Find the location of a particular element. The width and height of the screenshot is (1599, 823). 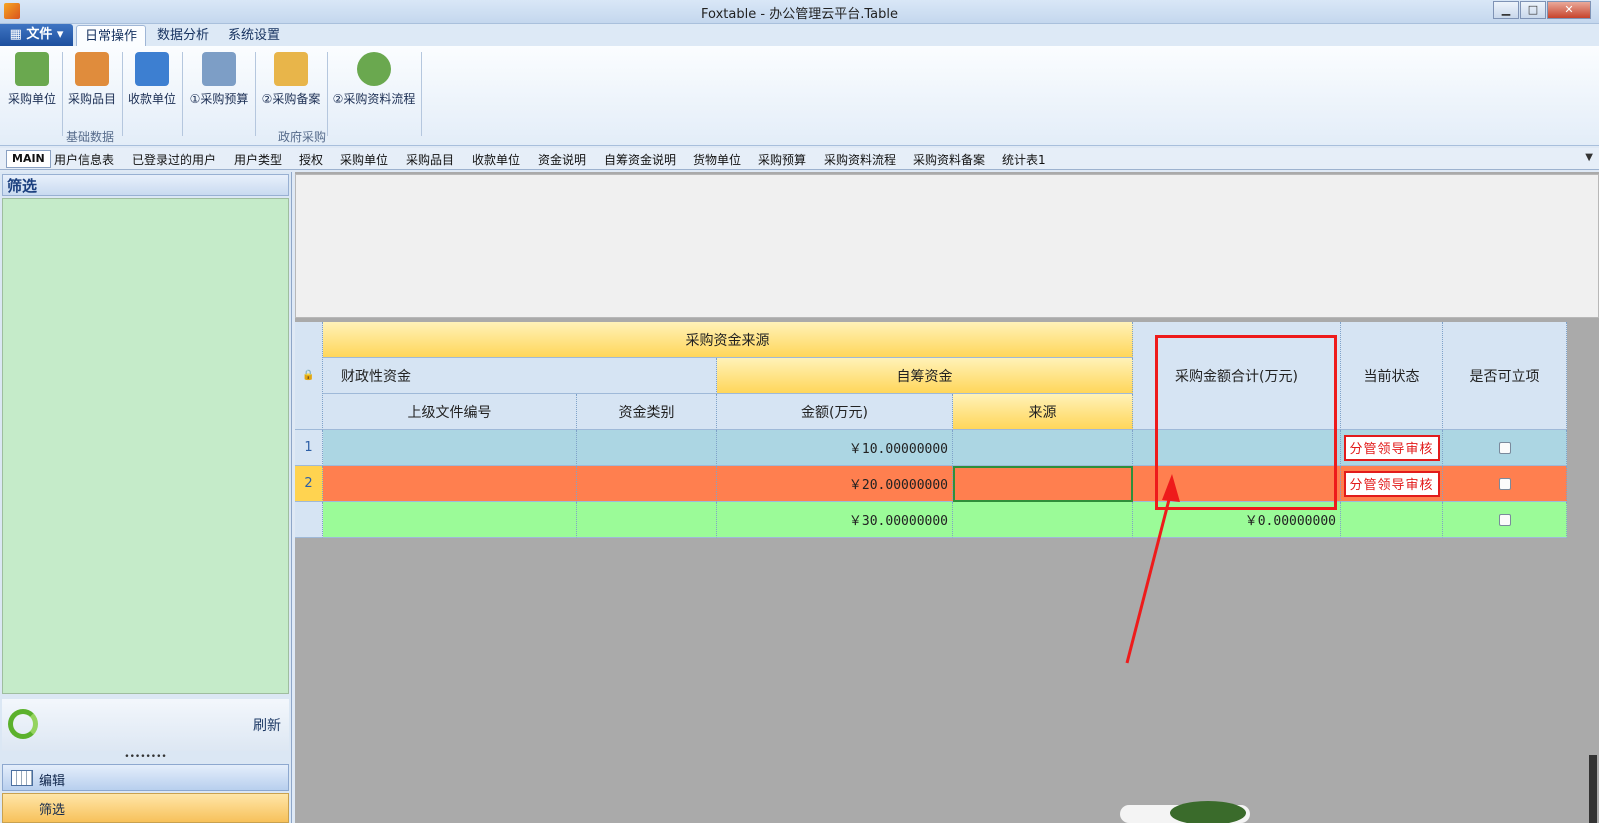

refresh-icon is located at coordinates (23, 724).